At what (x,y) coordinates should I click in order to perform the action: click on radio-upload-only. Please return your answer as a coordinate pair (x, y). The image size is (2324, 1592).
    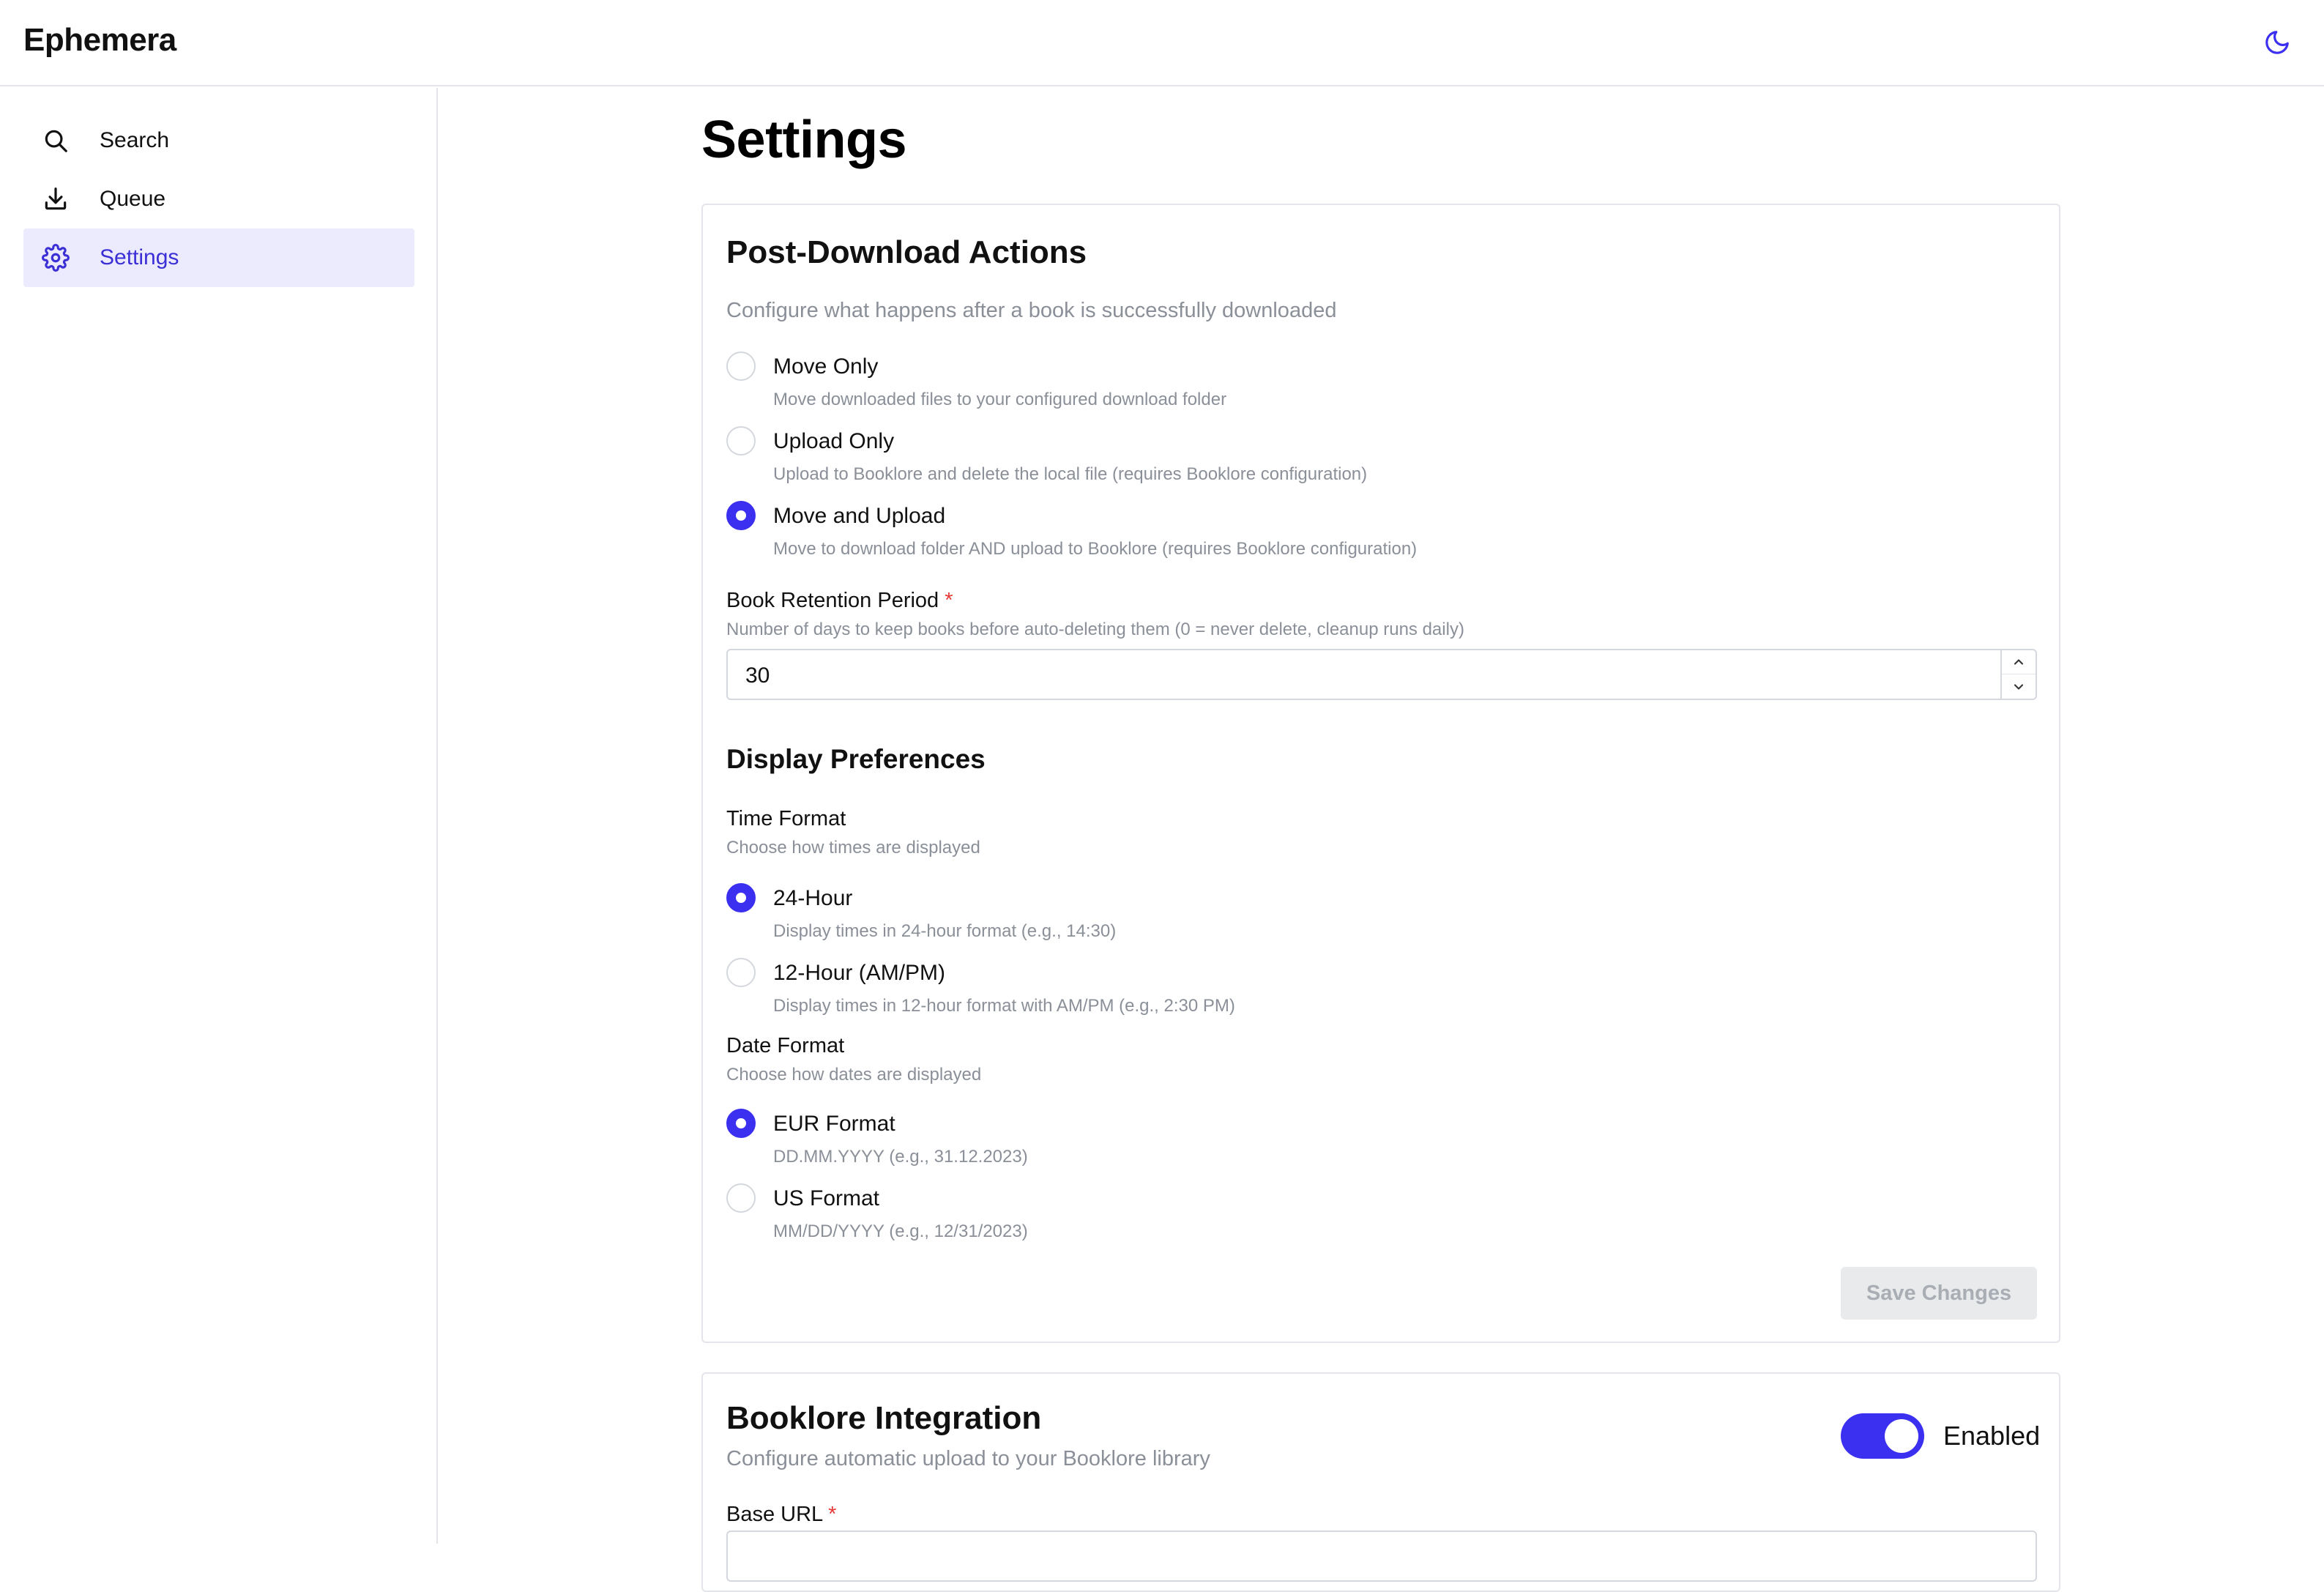
    Looking at the image, I should click on (741, 440).